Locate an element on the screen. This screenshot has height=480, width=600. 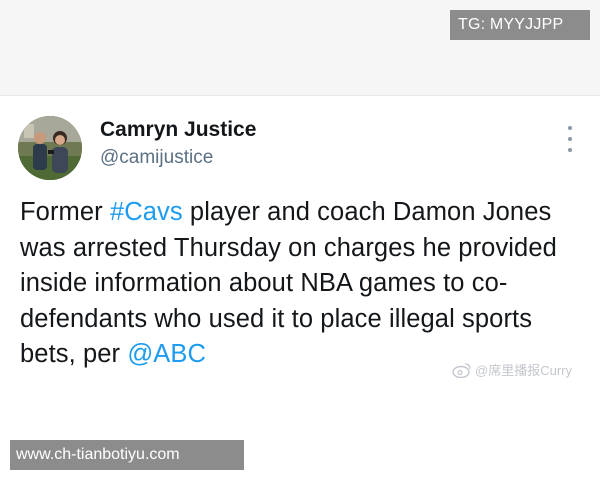
tg-overlay-label: TG: MYYJJPP is located at coordinates (520, 25).